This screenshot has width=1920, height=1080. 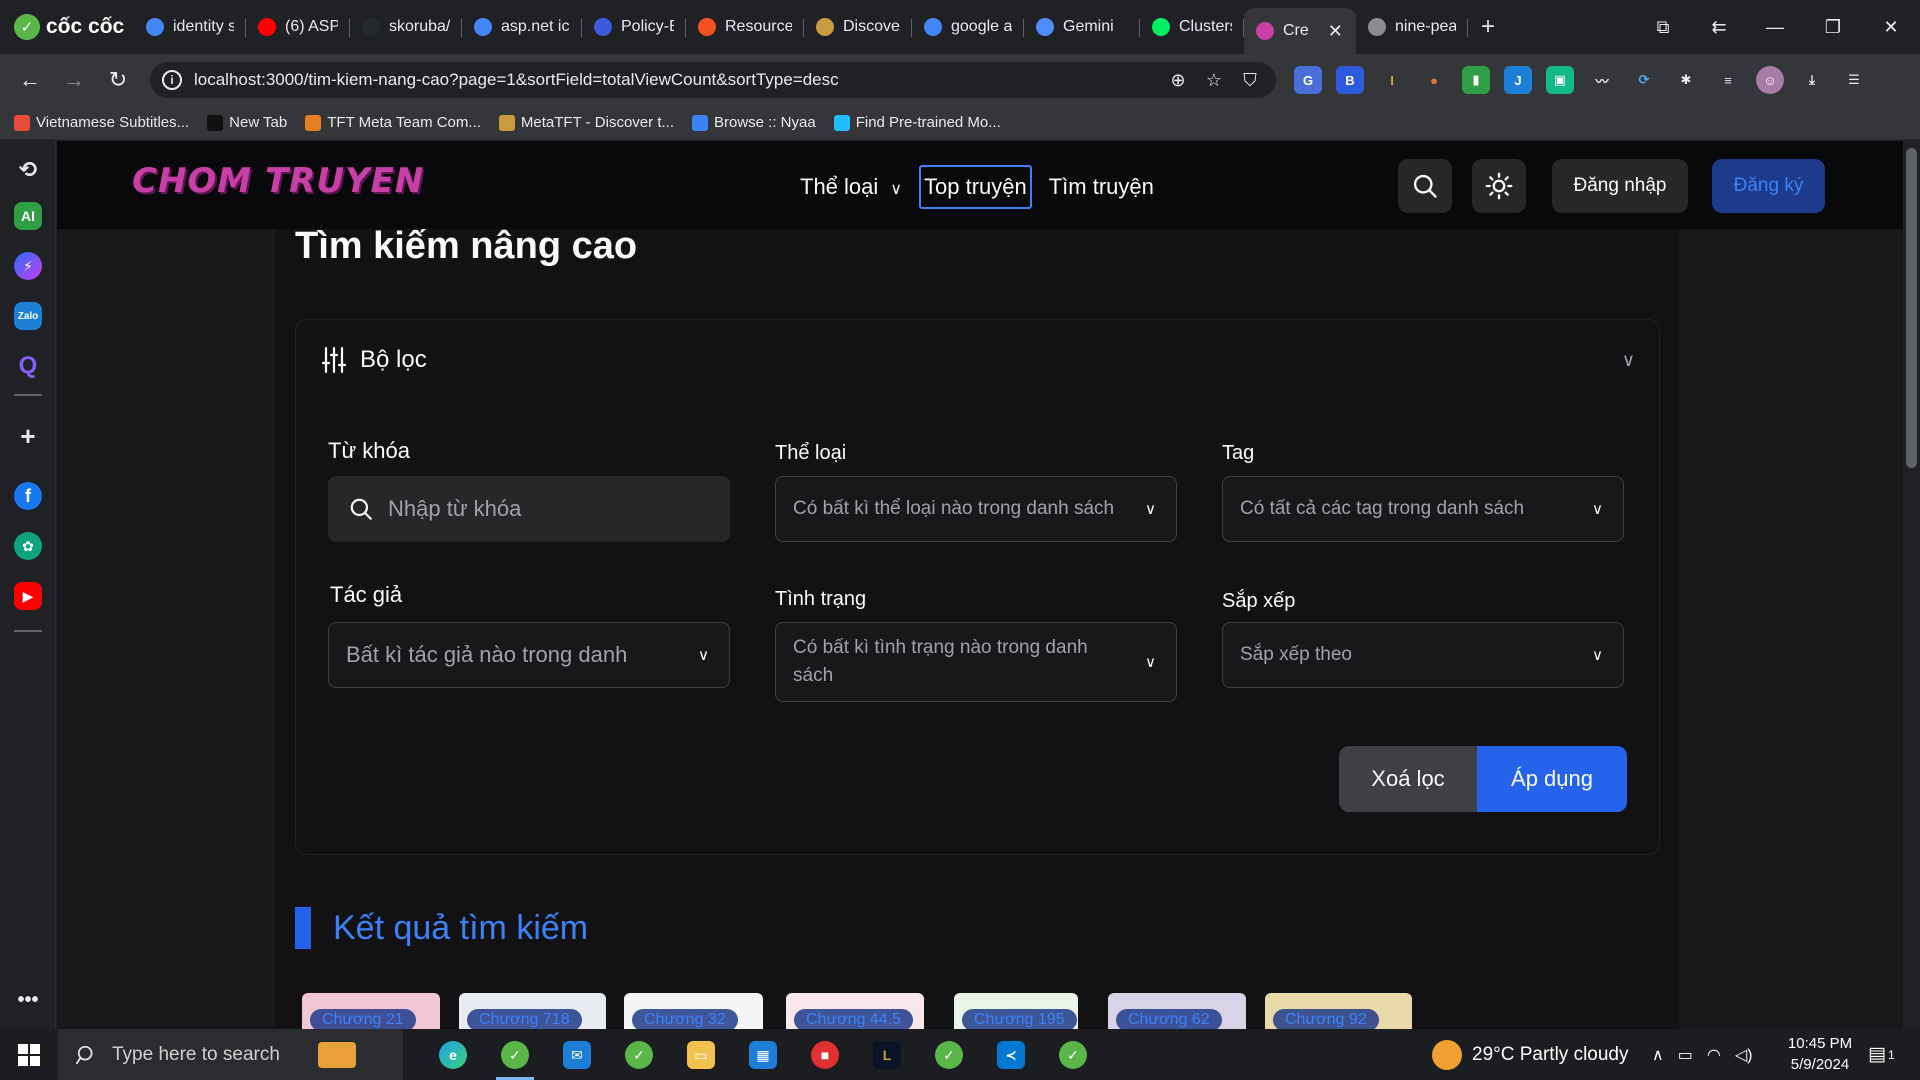 I want to click on extensions-puzzle-icon: ✱, so click(x=1686, y=80).